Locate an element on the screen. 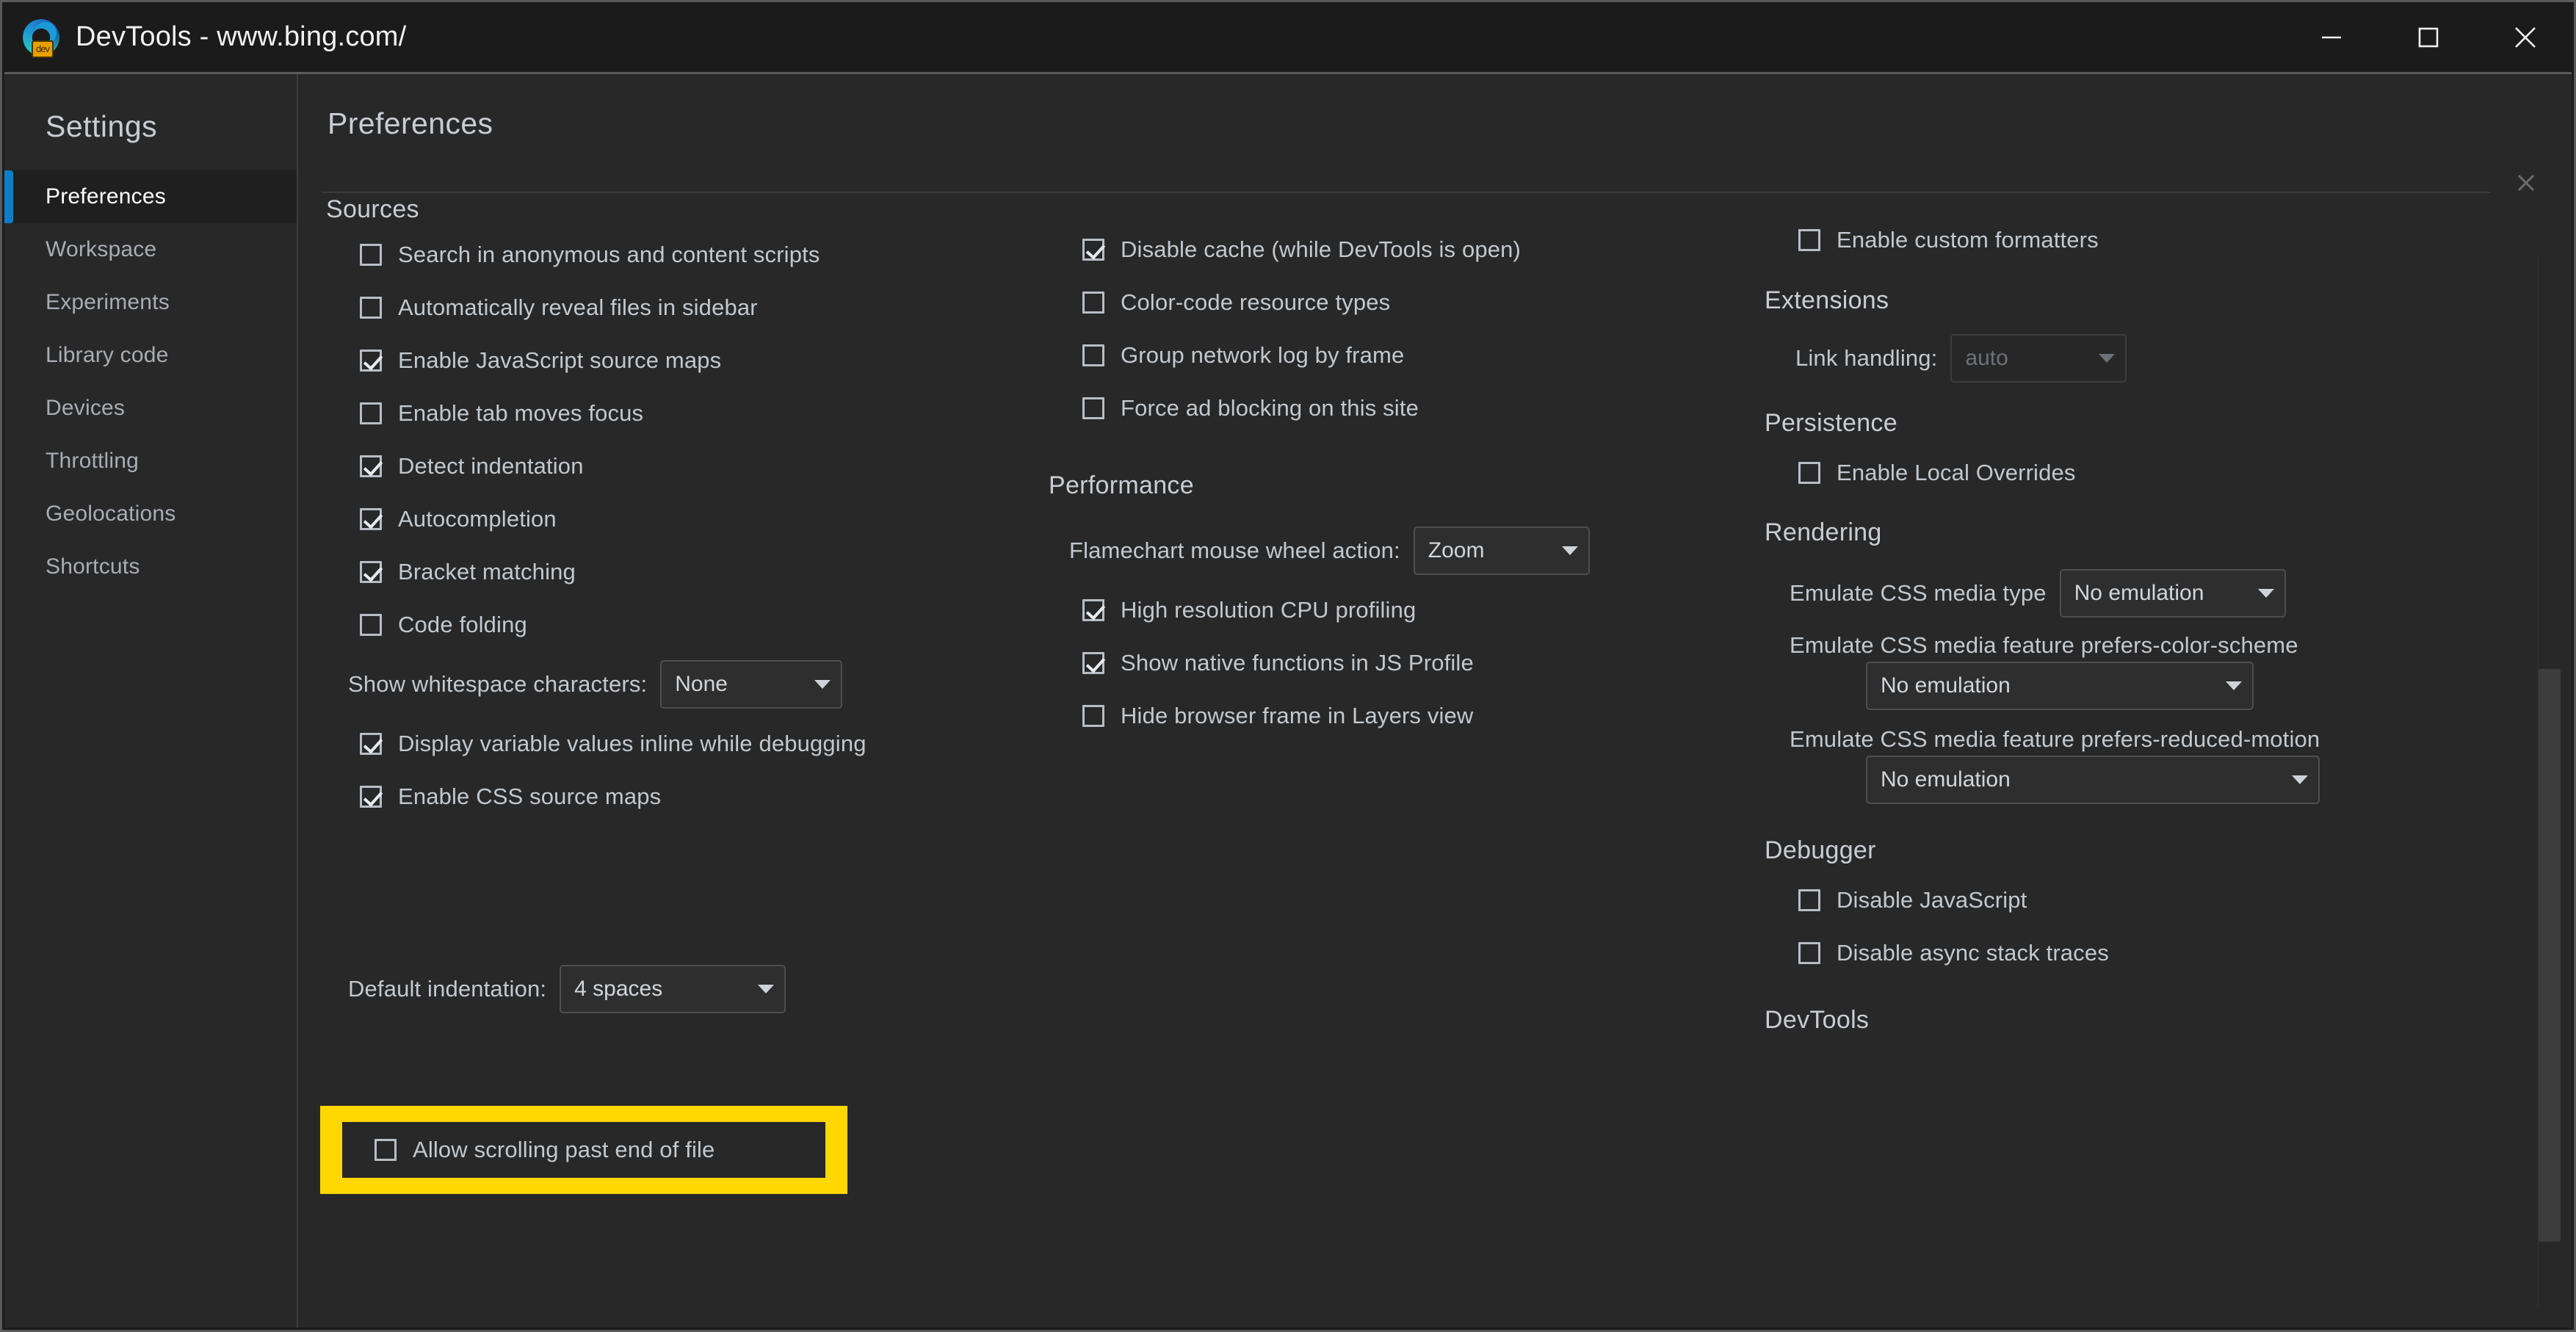 This screenshot has width=2576, height=1332. media-type-select: No emulation is located at coordinates (2172, 593).